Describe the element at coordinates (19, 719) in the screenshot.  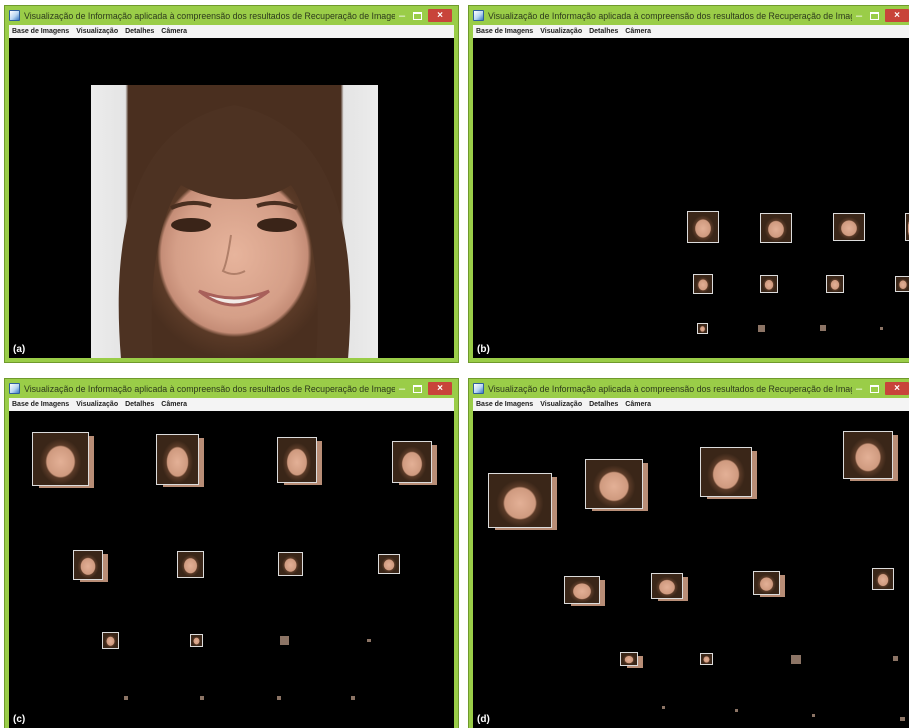
I see `panel-label: (c)` at that location.